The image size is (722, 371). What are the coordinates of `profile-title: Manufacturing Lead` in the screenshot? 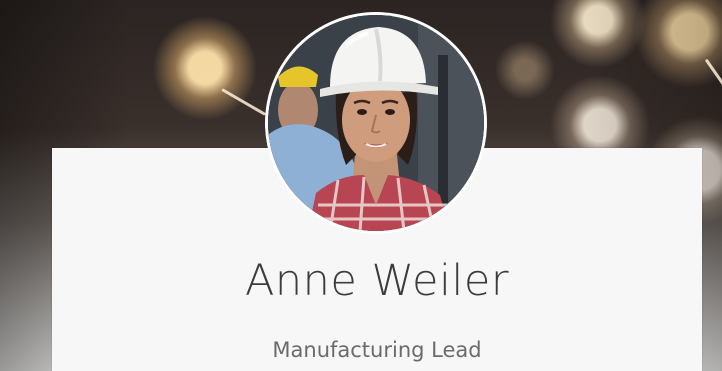 It's located at (377, 350).